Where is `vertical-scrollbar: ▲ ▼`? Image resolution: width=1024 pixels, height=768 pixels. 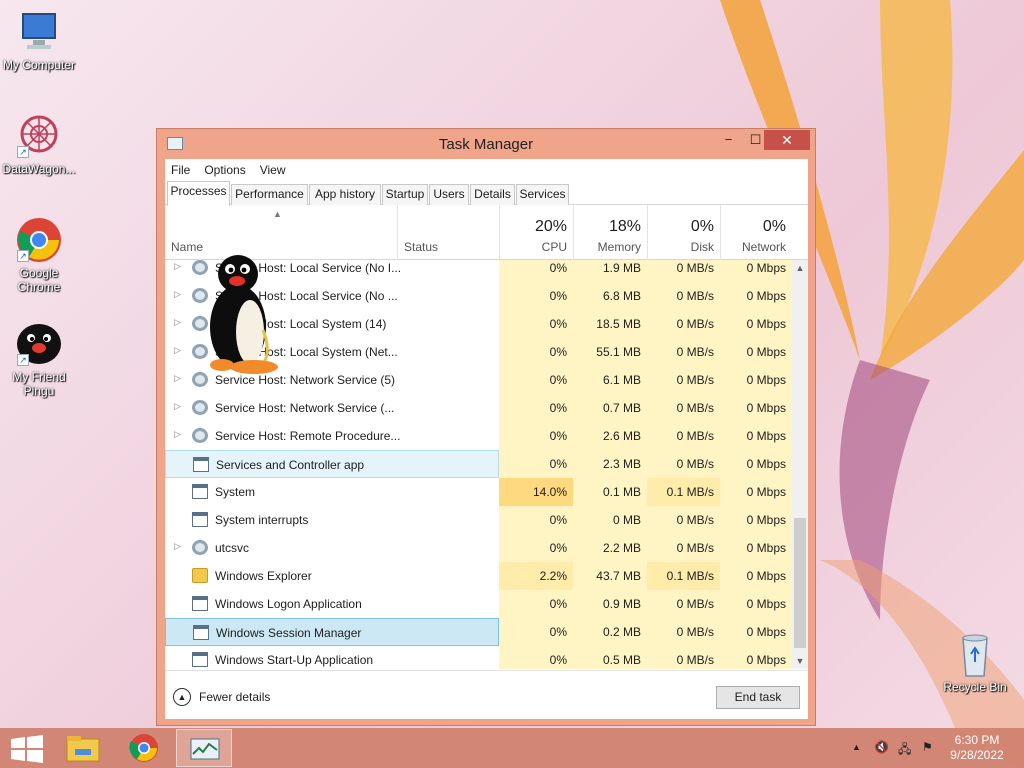 vertical-scrollbar: ▲ ▼ is located at coordinates (800, 464).